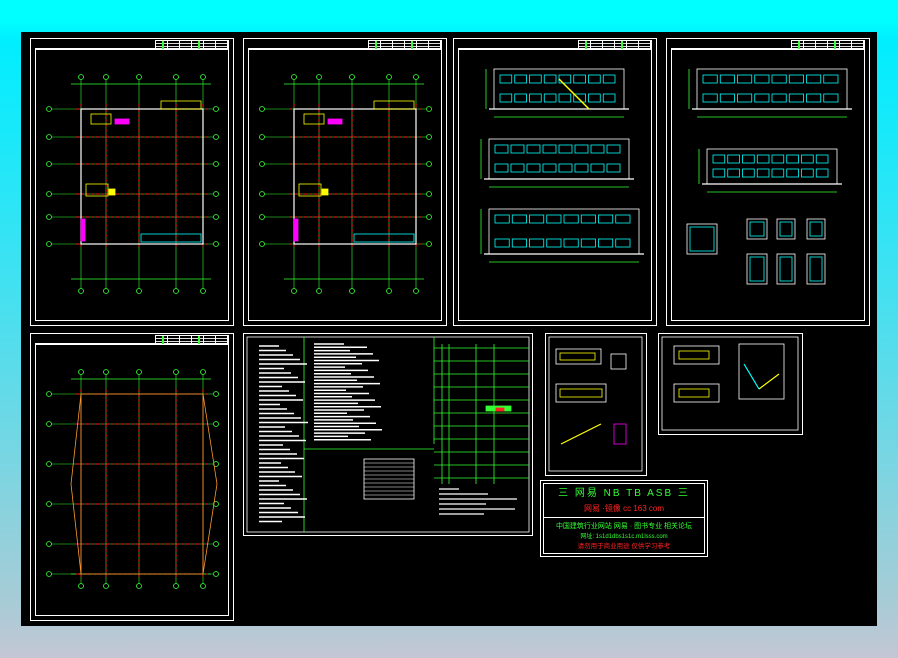 The image size is (898, 658). I want to click on floor-plan-drawing, so click(132, 184).